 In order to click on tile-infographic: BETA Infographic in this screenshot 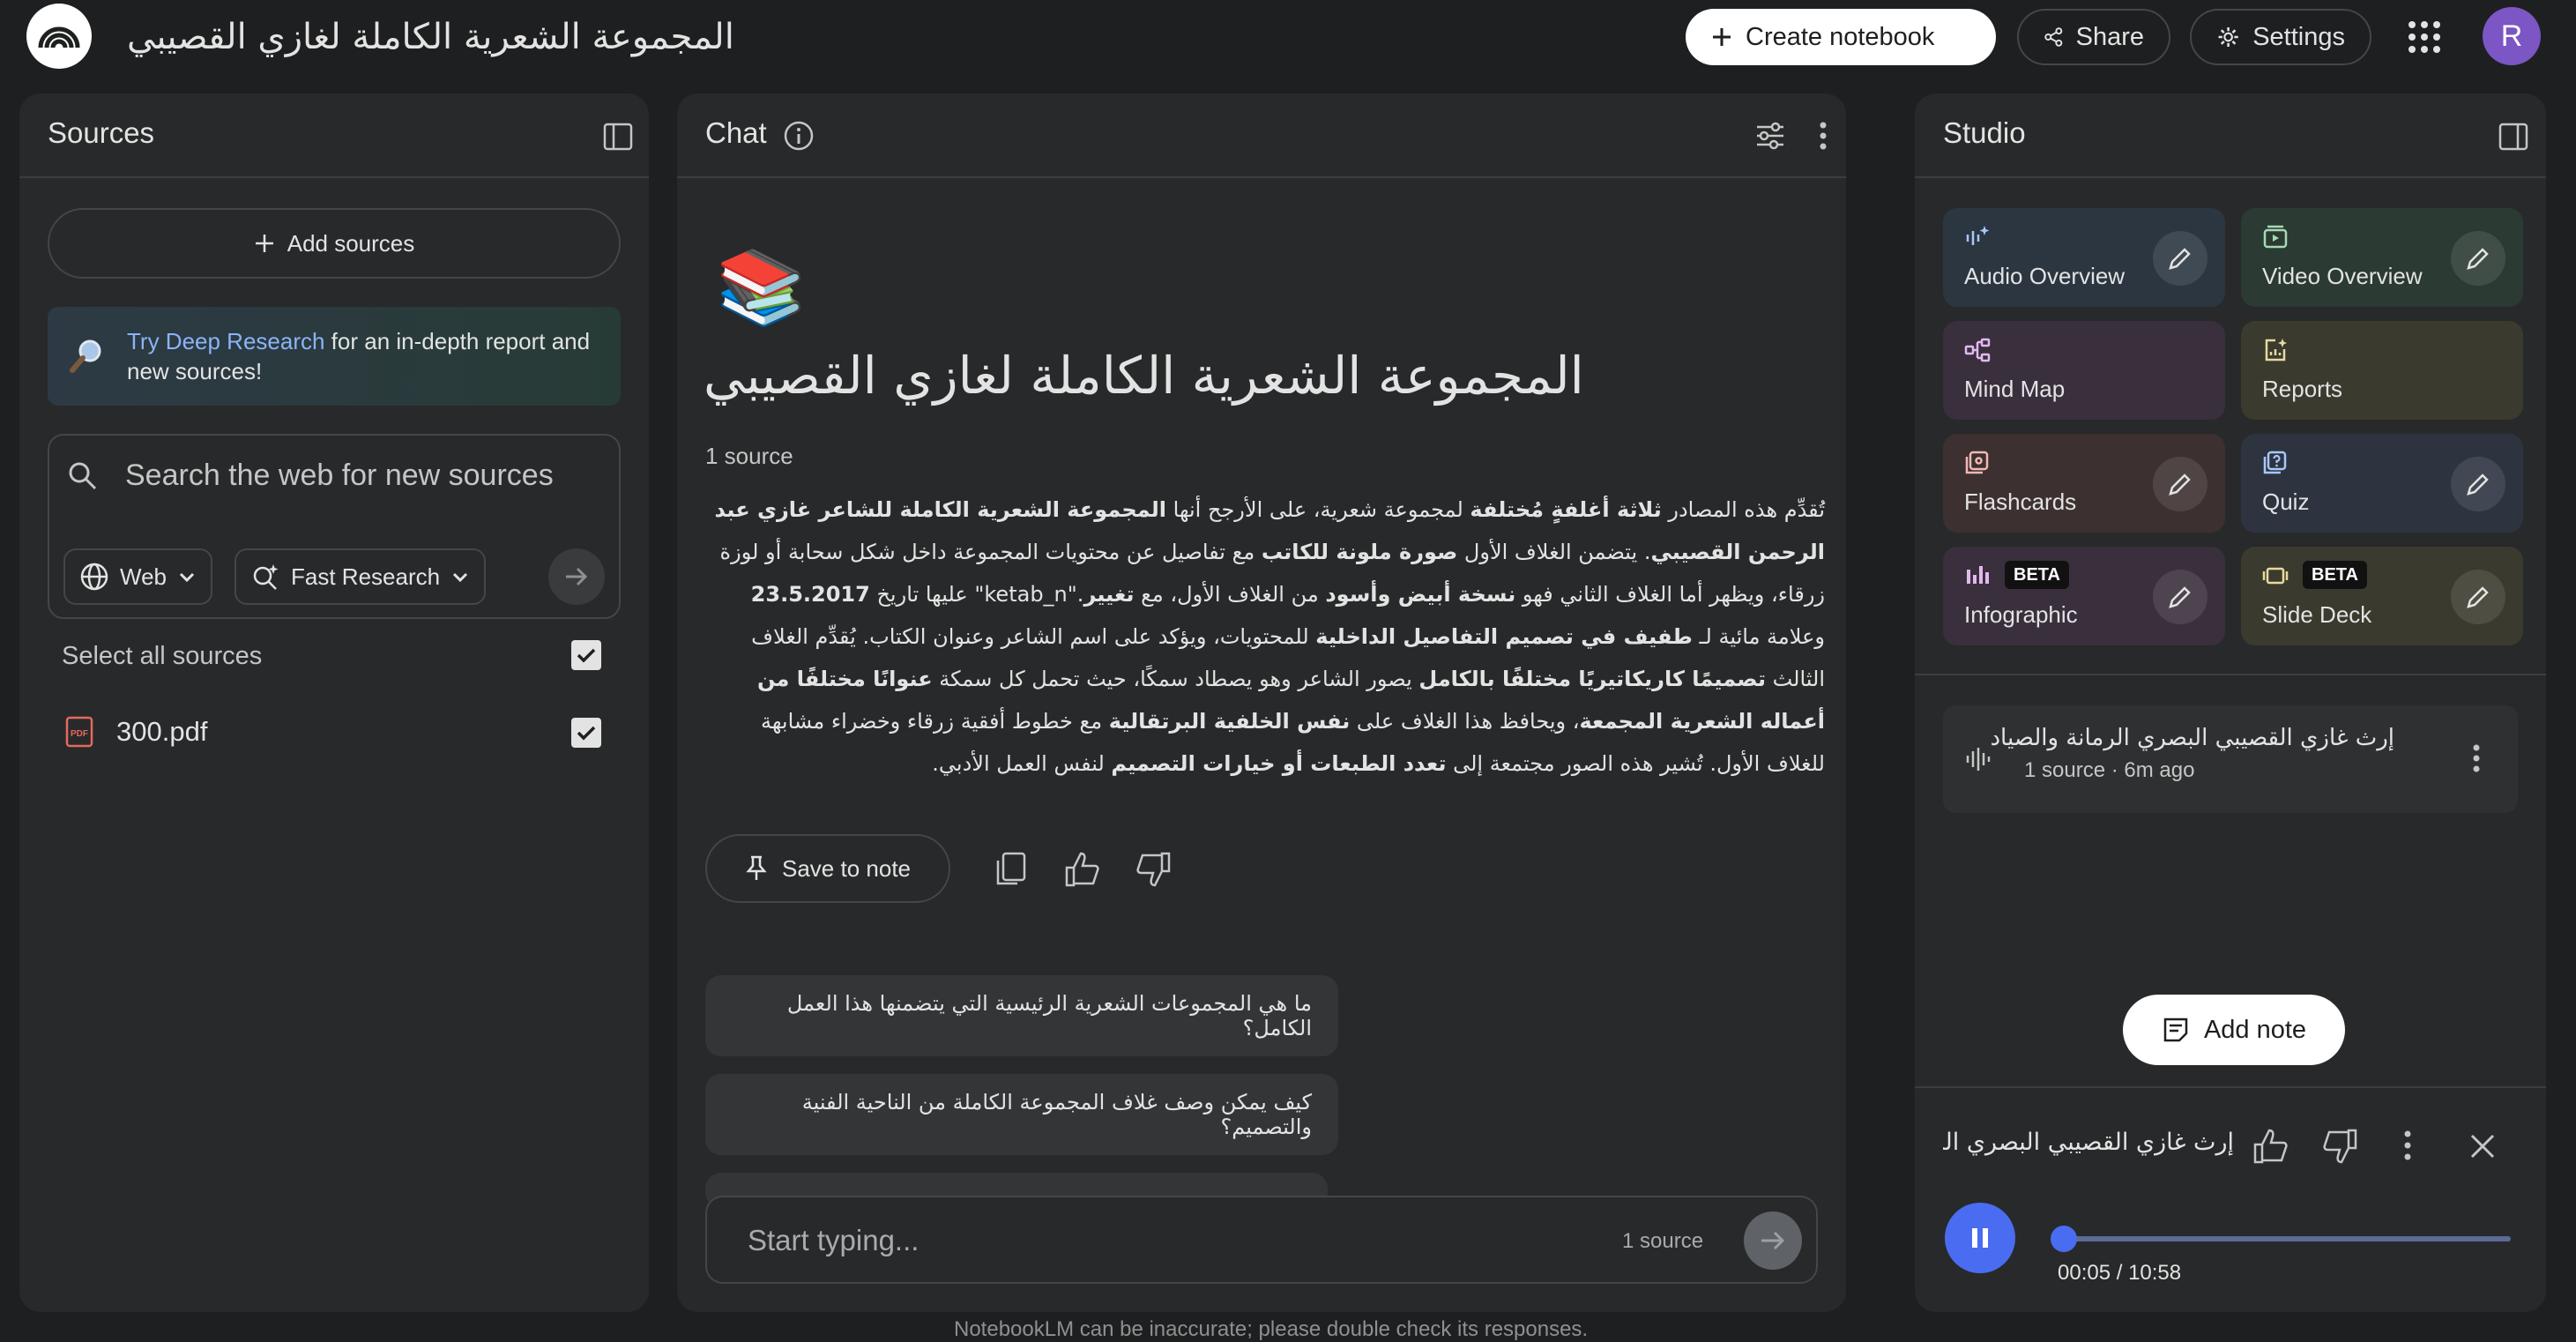, I will do `click(2084, 596)`.